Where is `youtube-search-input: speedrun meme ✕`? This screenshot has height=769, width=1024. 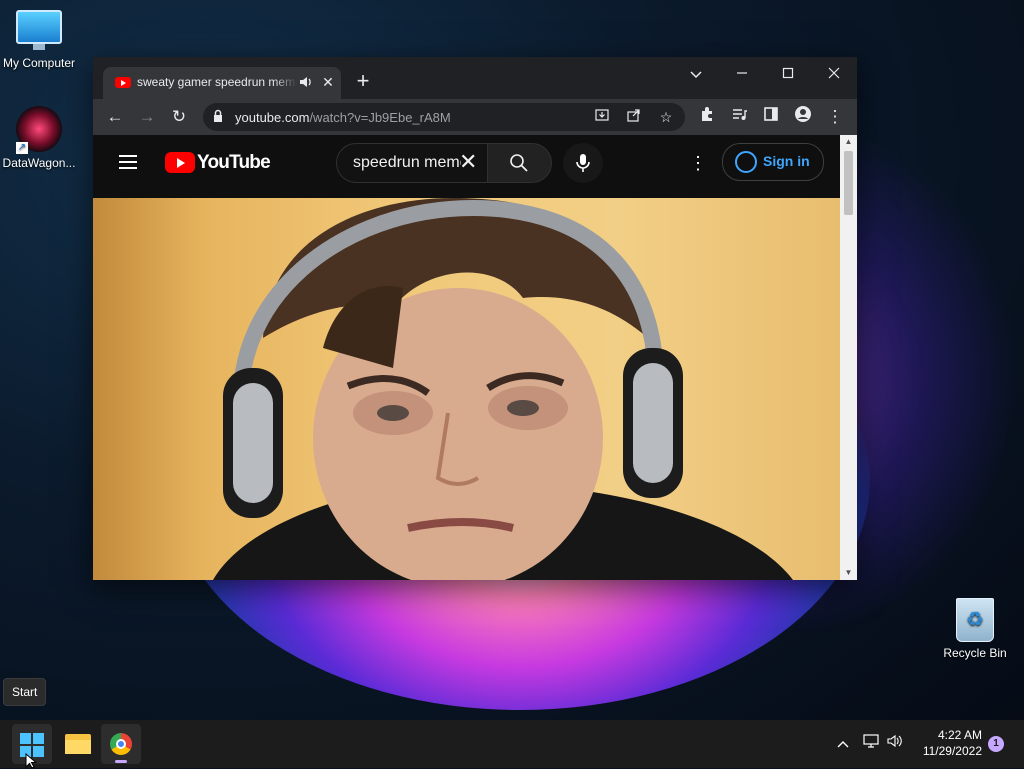 youtube-search-input: speedrun meme ✕ is located at coordinates (412, 163).